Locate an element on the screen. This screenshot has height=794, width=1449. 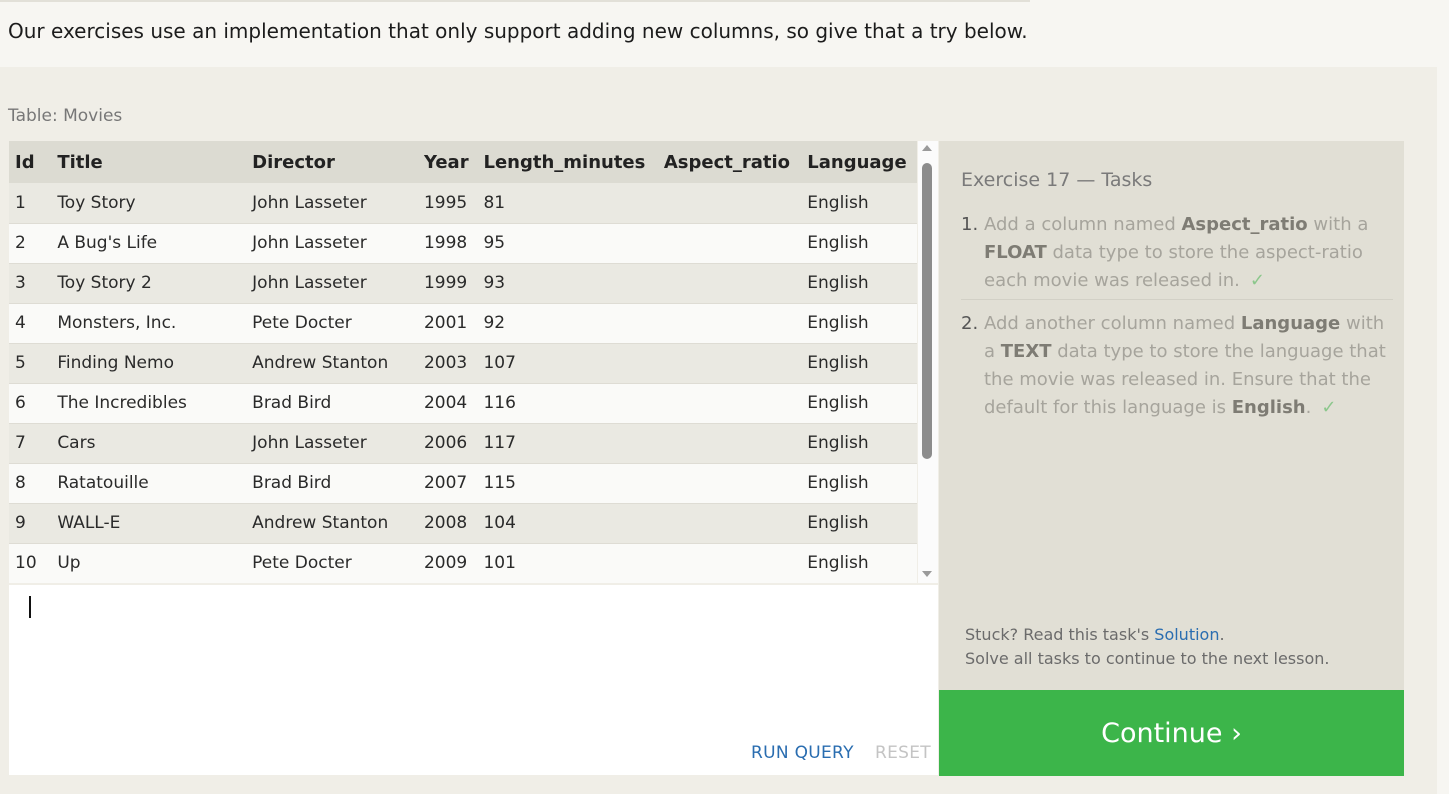
table-row: 6 The Incredibles Brad Bird 2004 116 English is located at coordinates (463, 403).